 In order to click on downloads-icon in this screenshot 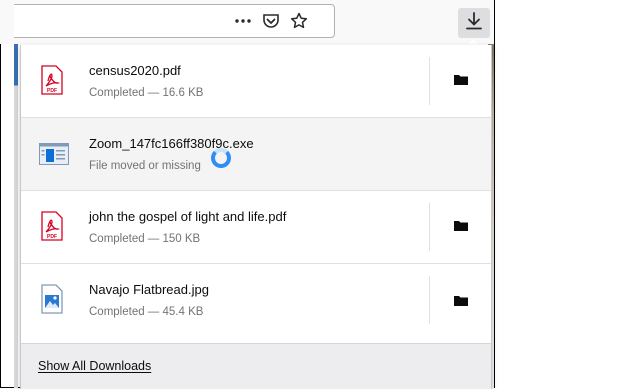, I will do `click(474, 23)`.